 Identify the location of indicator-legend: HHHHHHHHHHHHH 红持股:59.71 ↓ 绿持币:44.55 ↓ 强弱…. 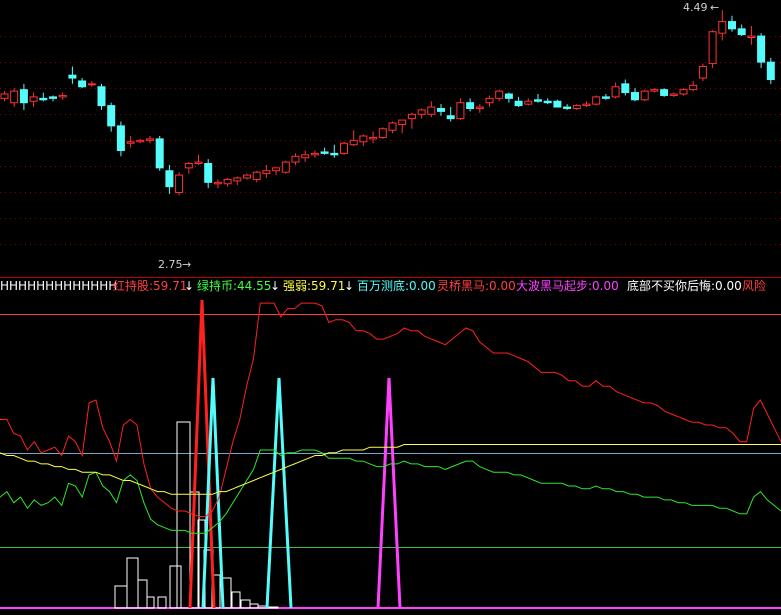
(390, 286).